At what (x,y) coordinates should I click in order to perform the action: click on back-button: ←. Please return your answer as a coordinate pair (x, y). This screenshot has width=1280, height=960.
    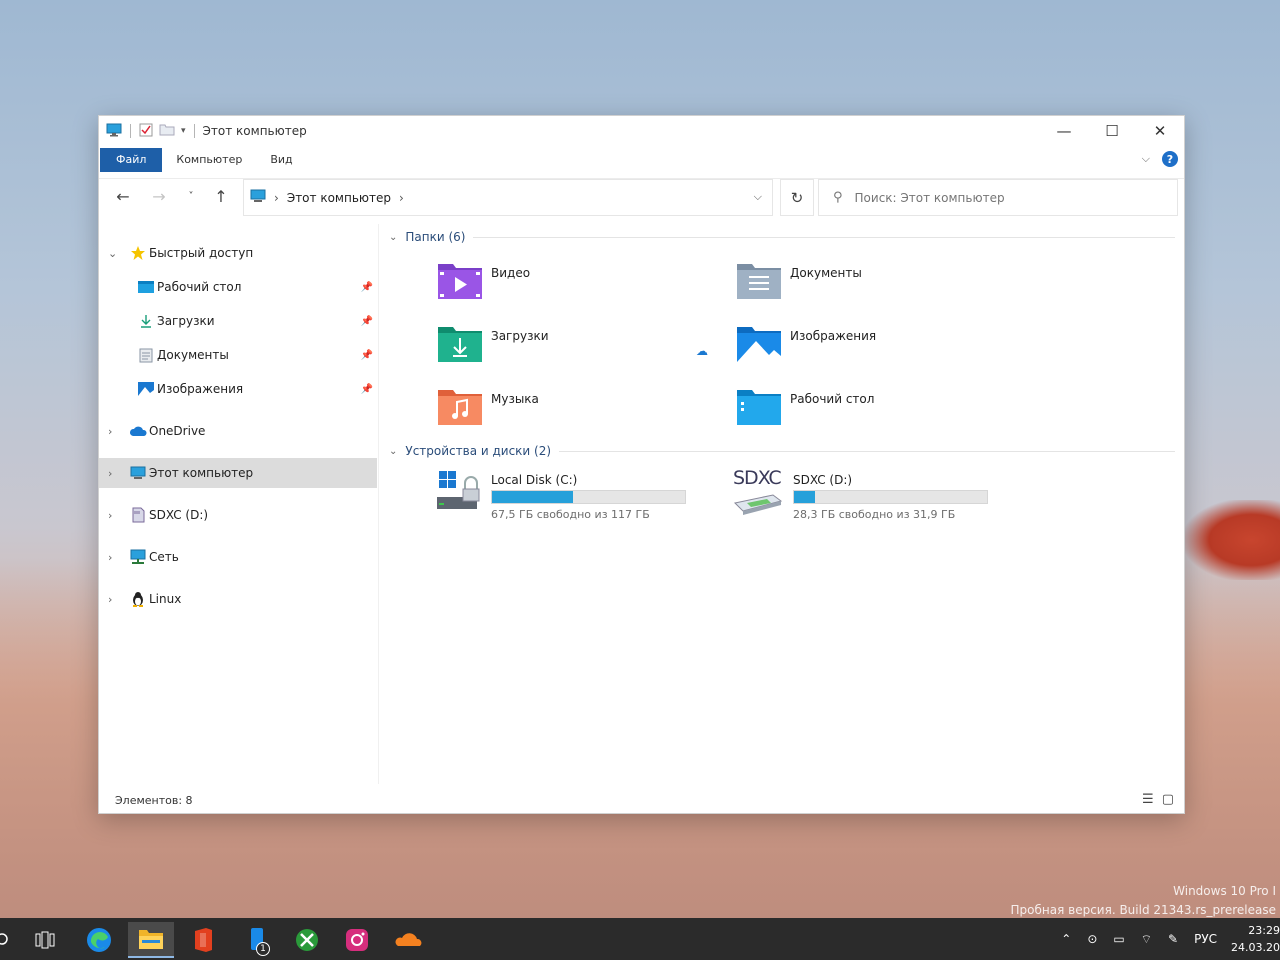
    Looking at the image, I should click on (123, 196).